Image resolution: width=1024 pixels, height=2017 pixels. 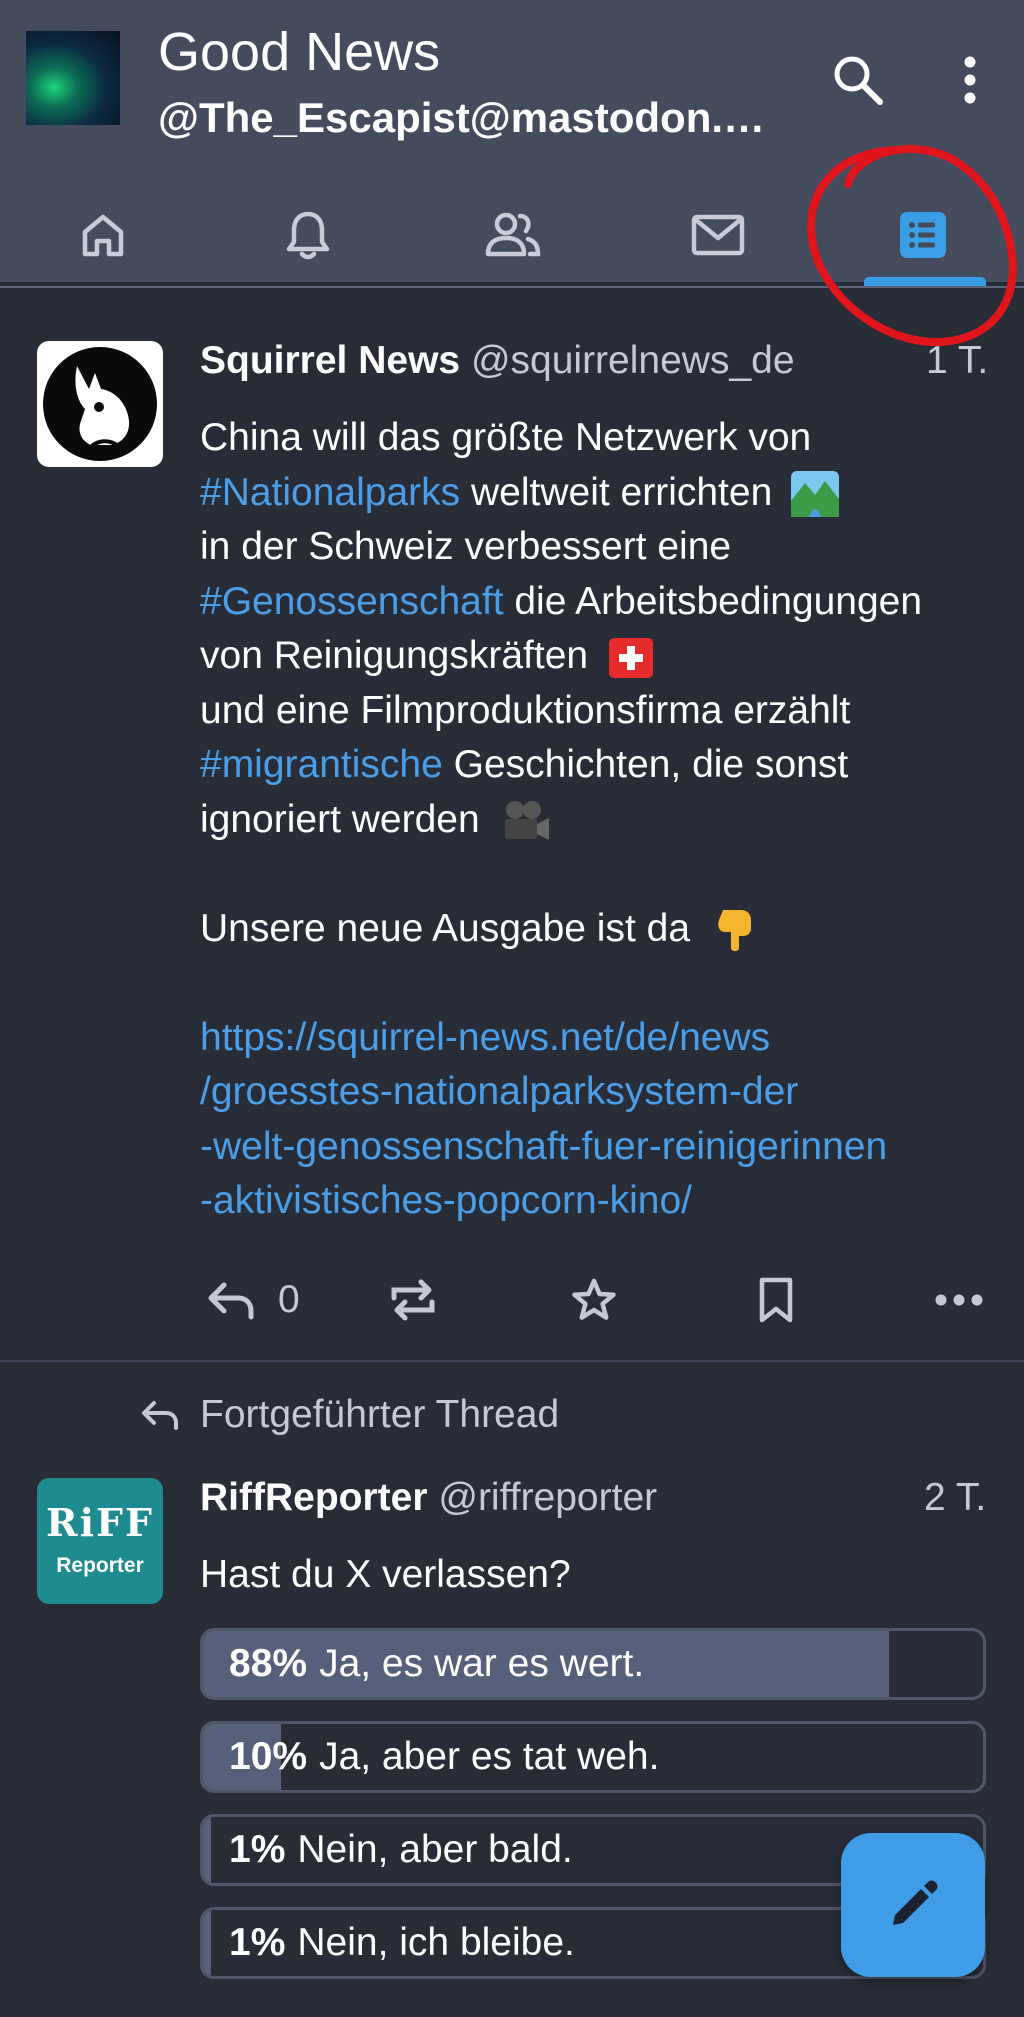 I want to click on post-more-button, so click(x=959, y=1300).